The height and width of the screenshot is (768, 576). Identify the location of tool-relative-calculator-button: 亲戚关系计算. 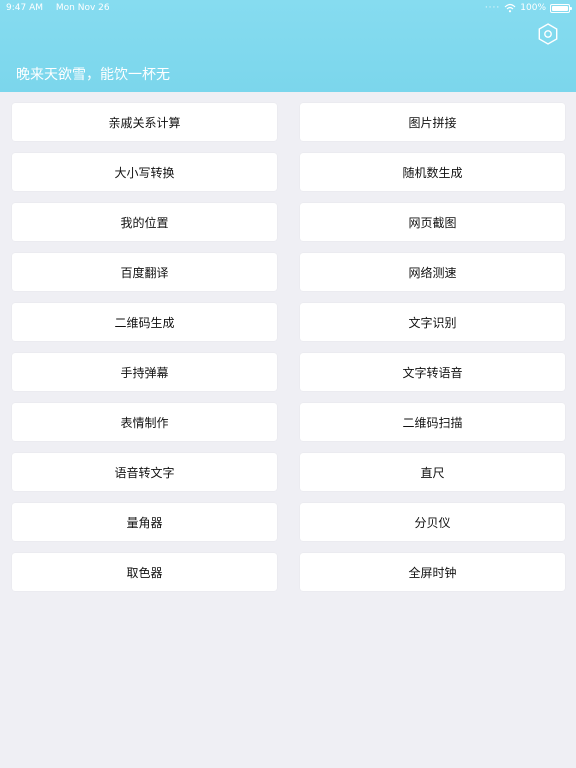
(144, 122).